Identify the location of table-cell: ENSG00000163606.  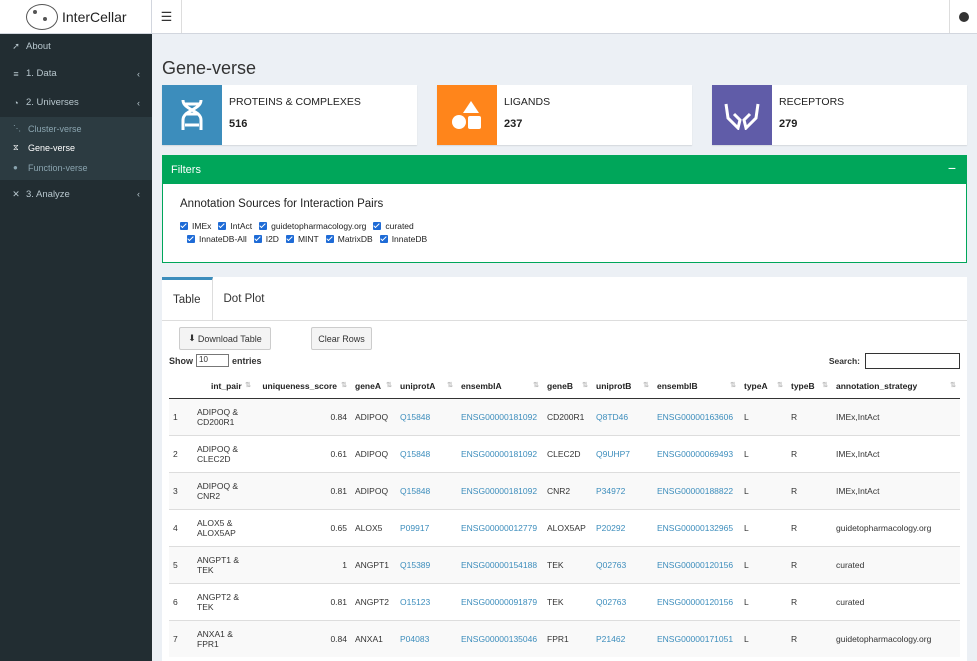
(696, 416).